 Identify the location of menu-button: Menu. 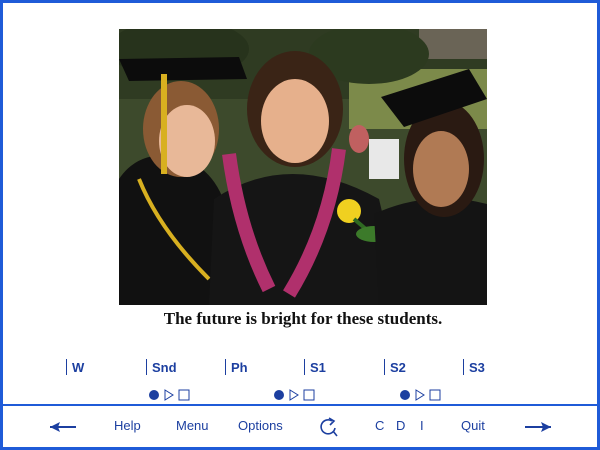
(192, 425).